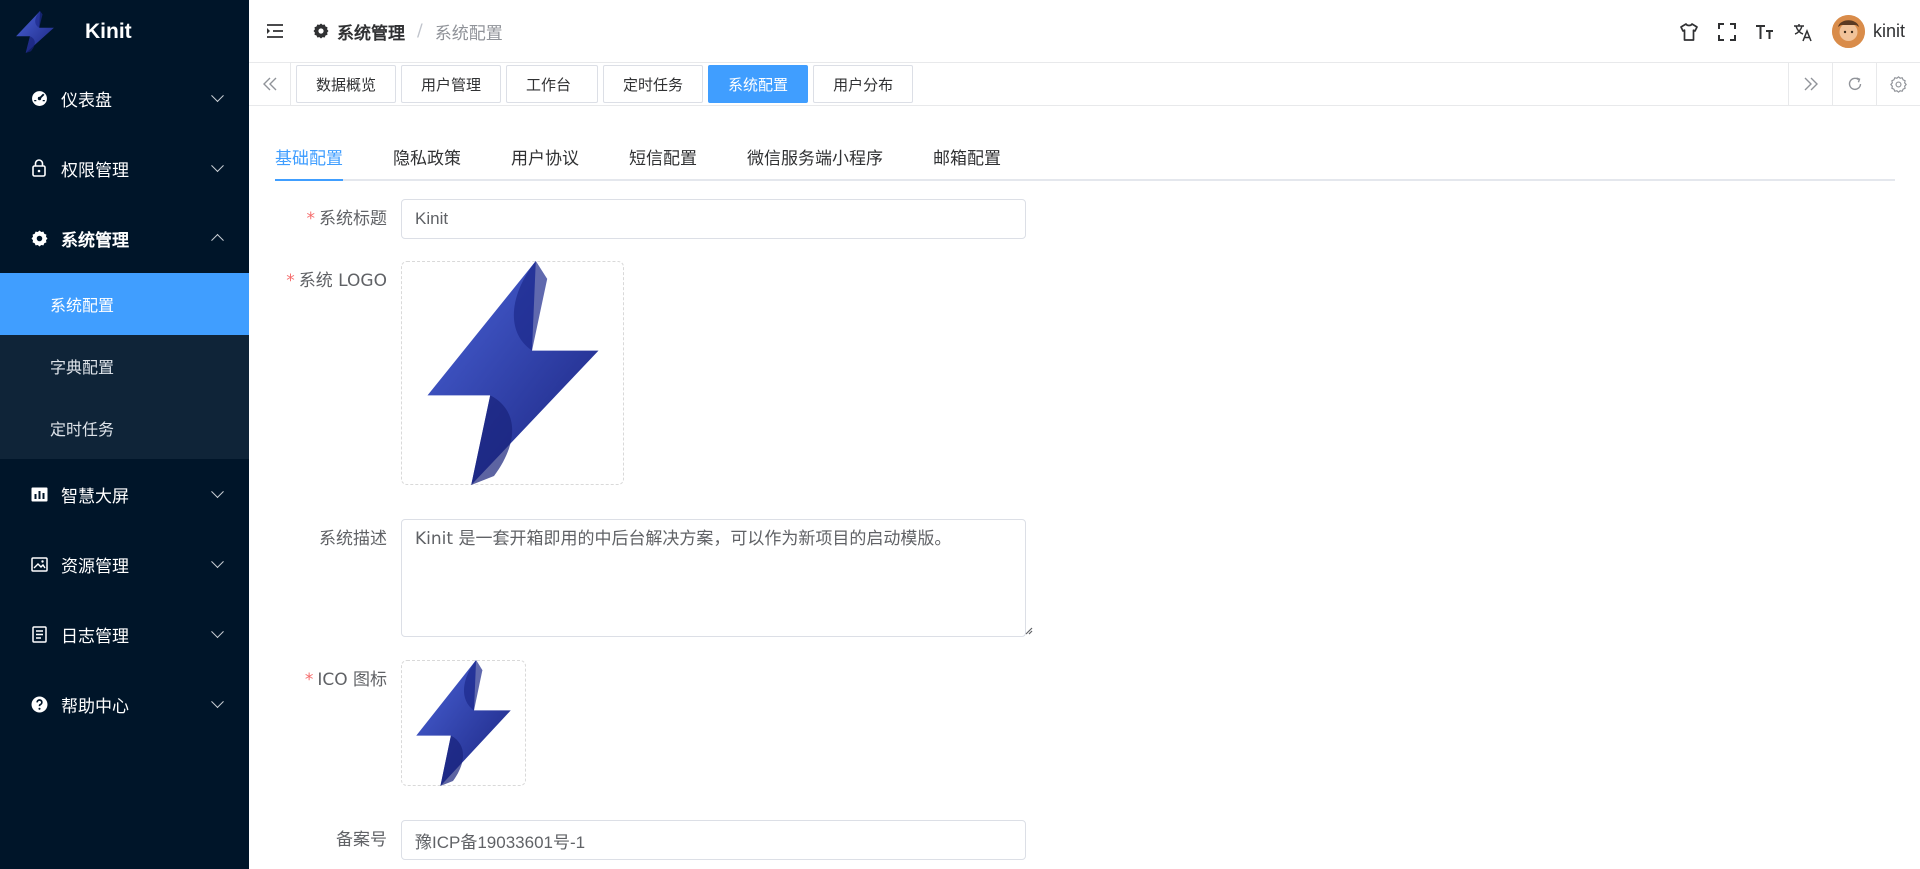 This screenshot has height=869, width=1920. Describe the element at coordinates (713, 840) in the screenshot. I see `icp-number-input` at that location.